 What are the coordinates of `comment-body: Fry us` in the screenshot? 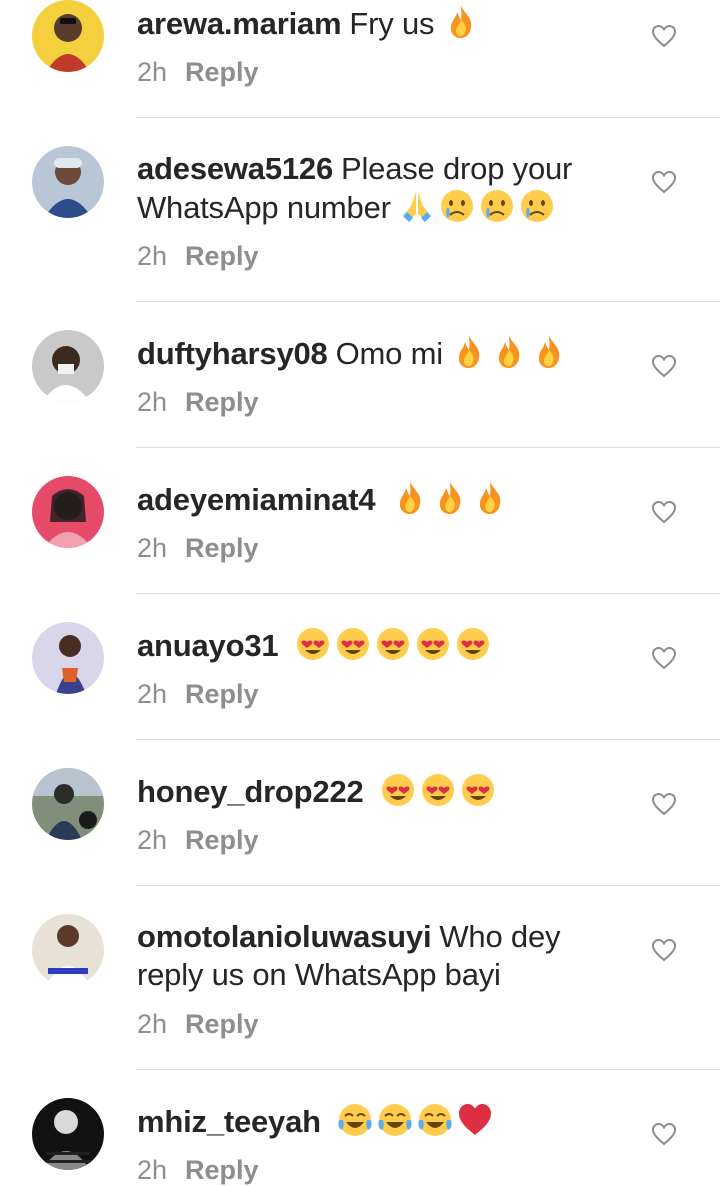 It's located at (392, 23).